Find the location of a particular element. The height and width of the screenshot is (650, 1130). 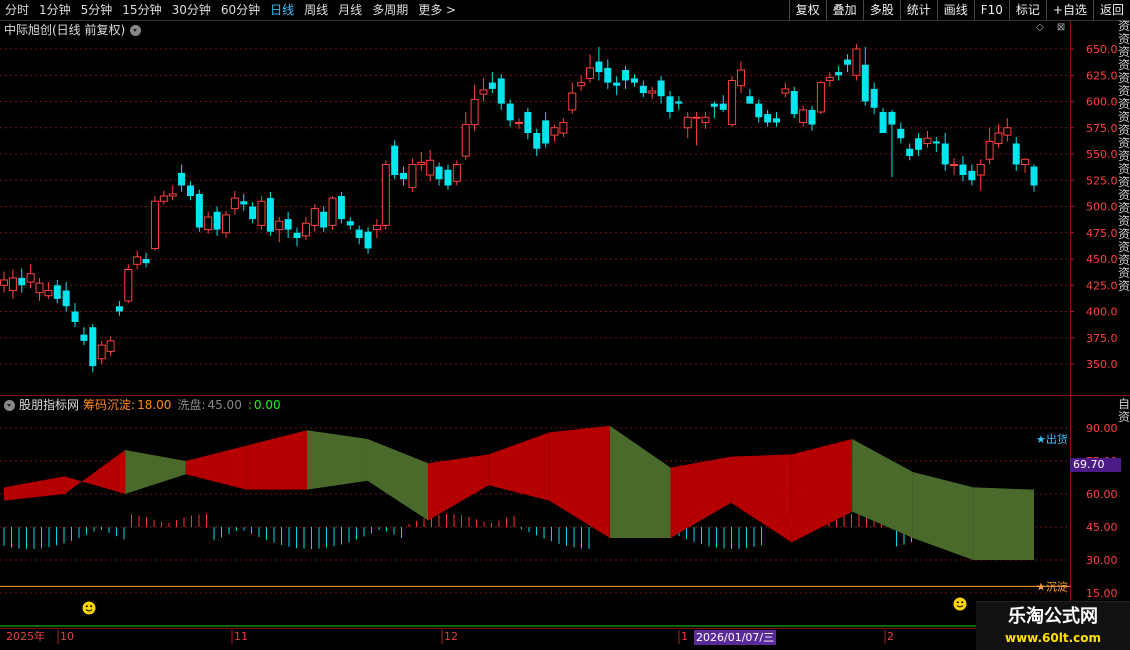

chevron-down-icon is located at coordinates (9, 405).